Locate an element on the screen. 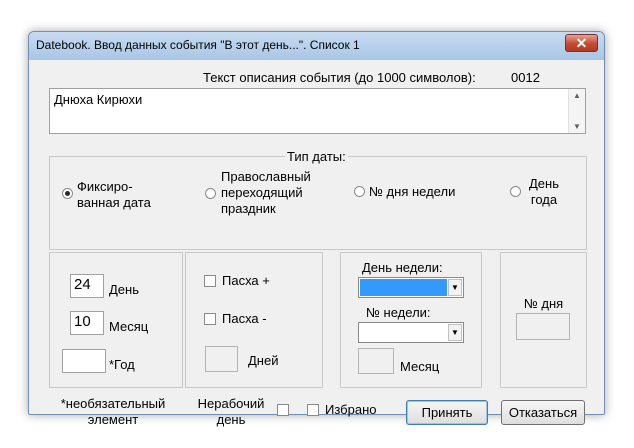 This screenshot has width=634, height=448. description-text: Днюха Кирюхи is located at coordinates (98, 99).